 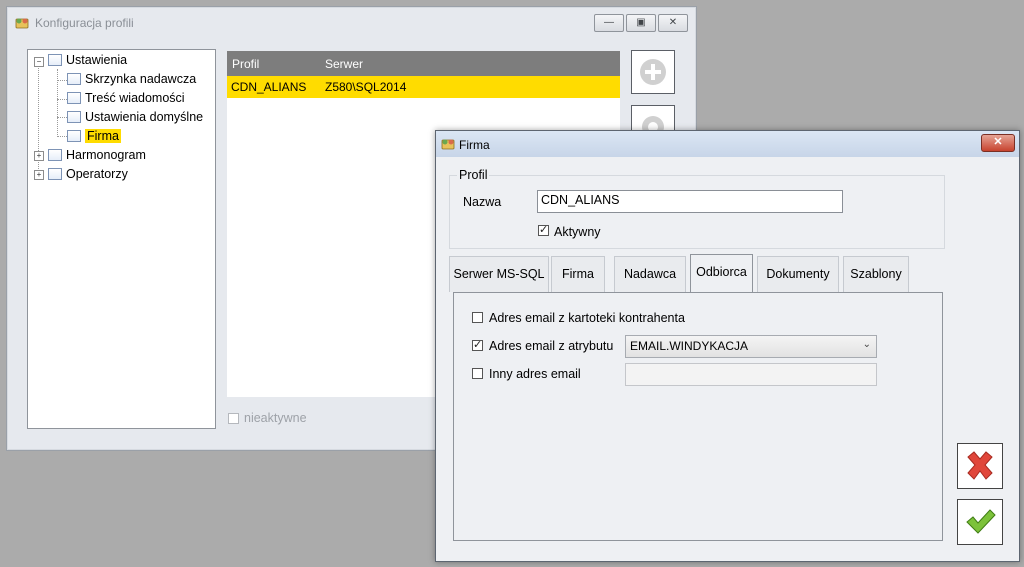 I want to click on plus-icon, so click(x=653, y=72).